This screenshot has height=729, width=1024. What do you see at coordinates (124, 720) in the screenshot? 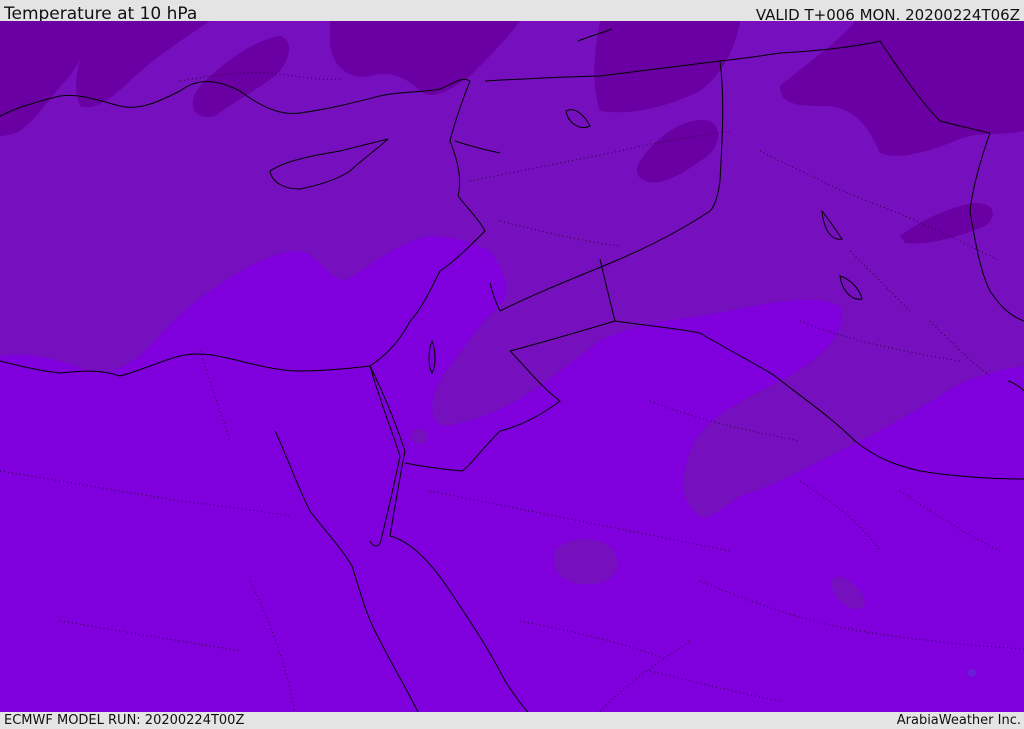
I see `model-run-label: ECMWF MODEL RUN: 20200224T00Z` at bounding box center [124, 720].